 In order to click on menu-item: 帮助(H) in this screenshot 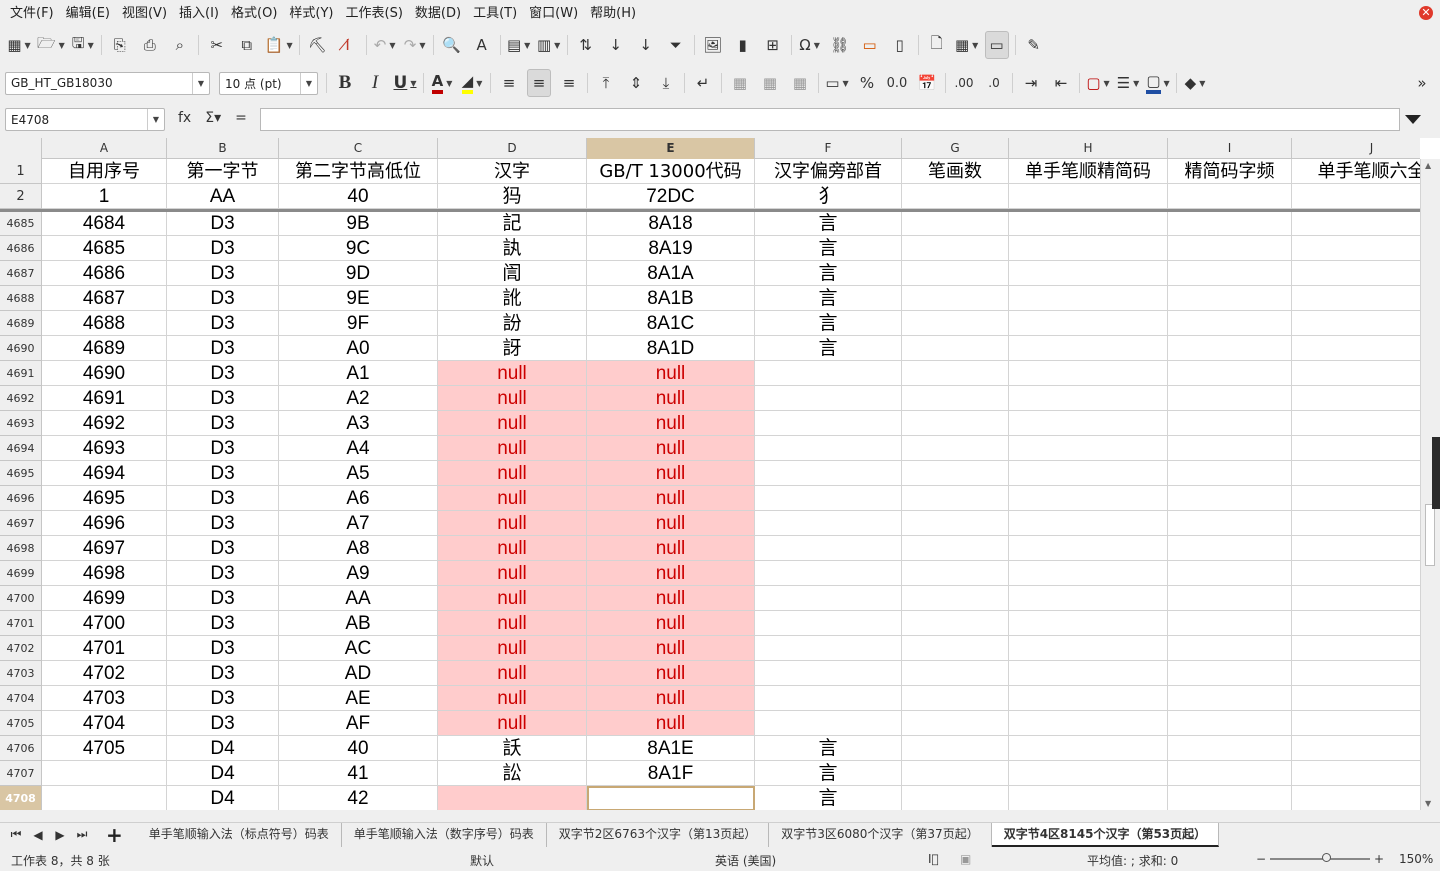, I will do `click(613, 13)`.